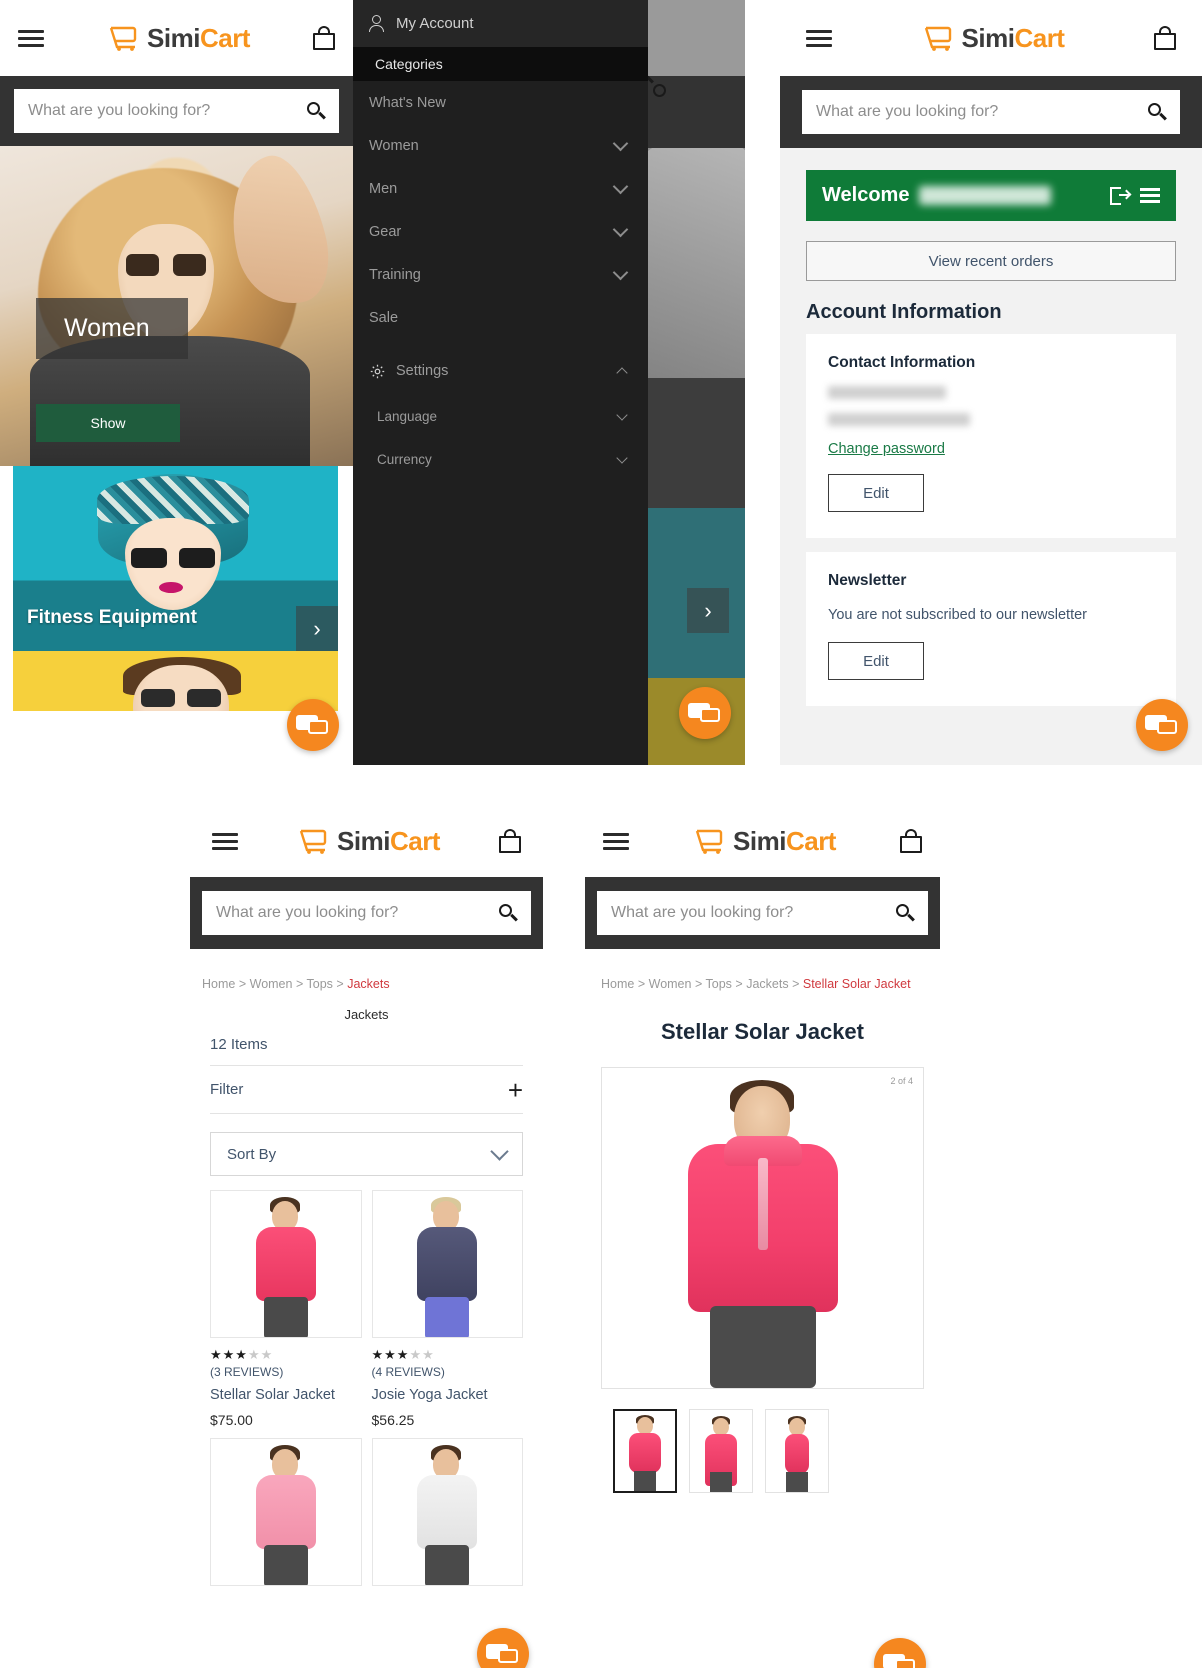 The height and width of the screenshot is (1668, 1202). I want to click on product-image-gallery: 2 of 4, so click(762, 1228).